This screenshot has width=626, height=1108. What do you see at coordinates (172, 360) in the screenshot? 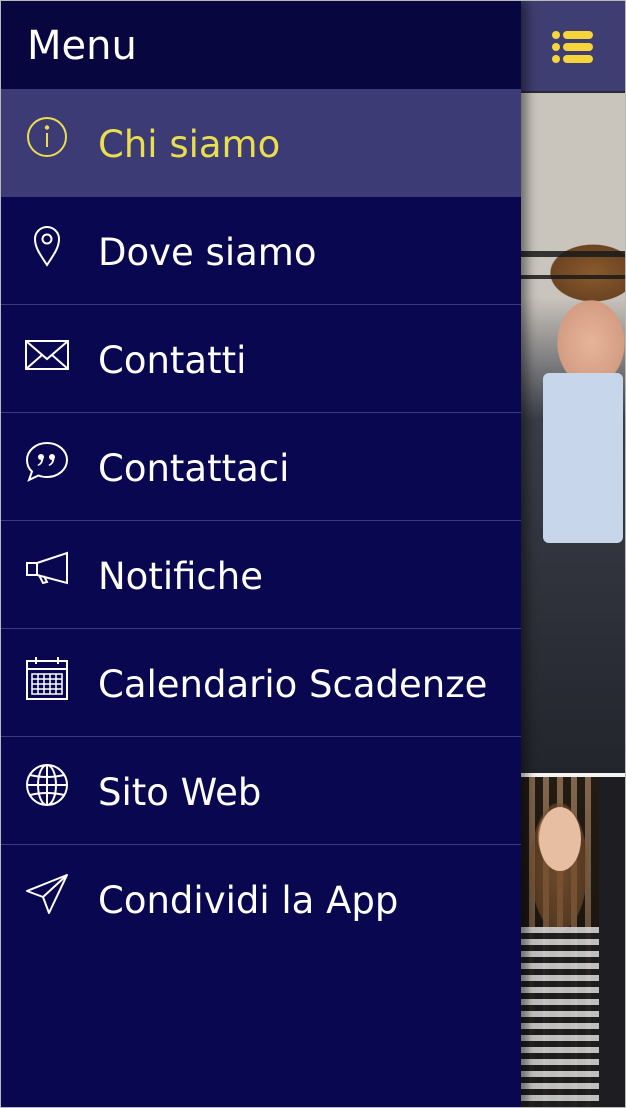
I see `menu-item-label: Contatti` at bounding box center [172, 360].